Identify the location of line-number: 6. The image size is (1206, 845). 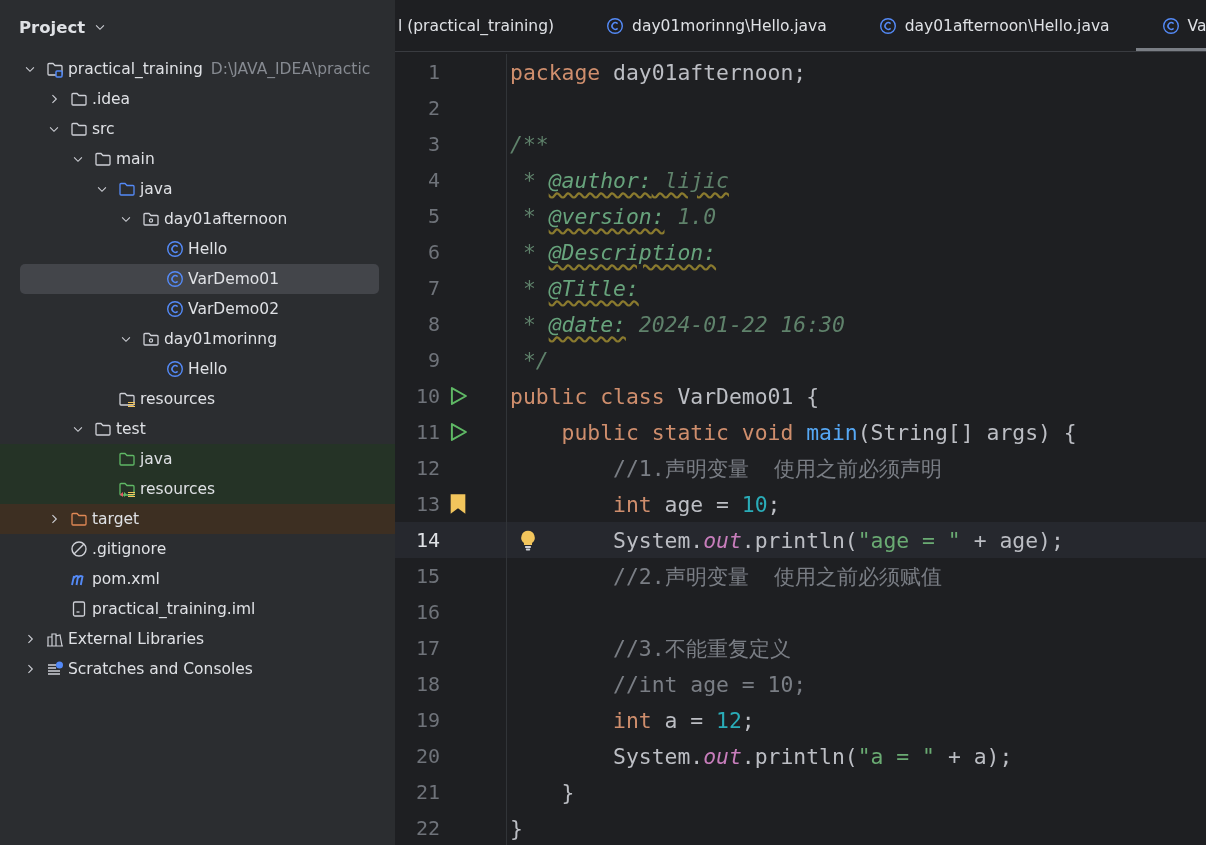
(433, 252).